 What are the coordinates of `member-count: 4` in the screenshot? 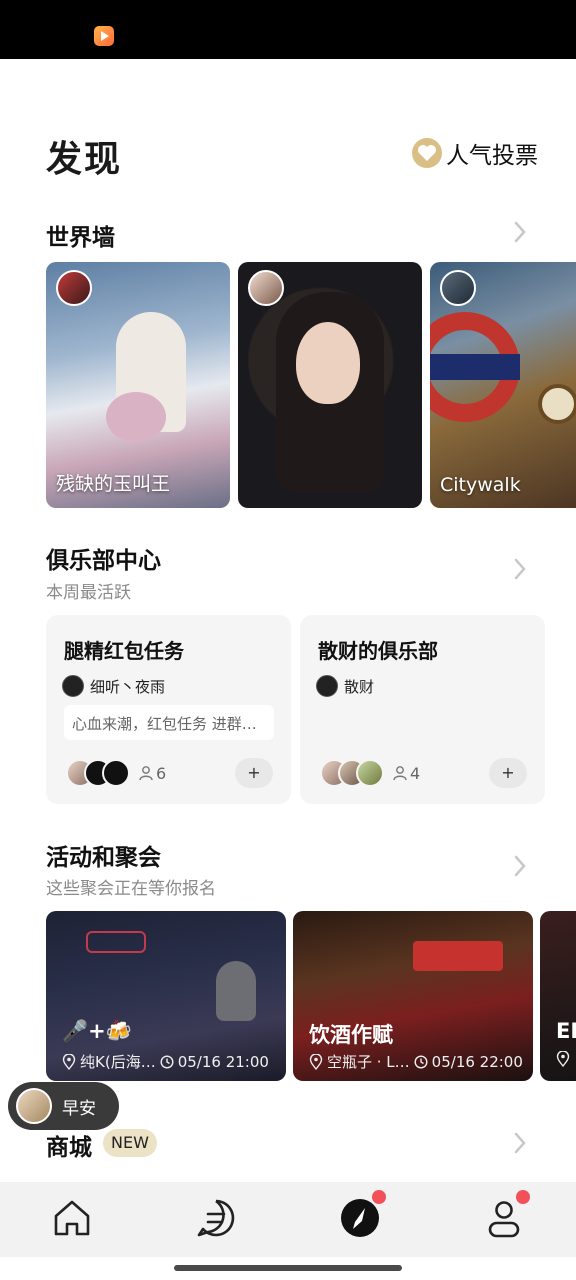 It's located at (406, 773).